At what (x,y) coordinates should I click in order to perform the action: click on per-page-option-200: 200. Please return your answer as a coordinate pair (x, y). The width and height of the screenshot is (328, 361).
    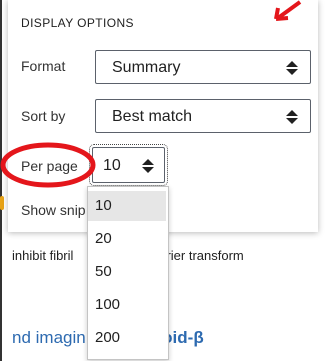
    Looking at the image, I should click on (127, 338).